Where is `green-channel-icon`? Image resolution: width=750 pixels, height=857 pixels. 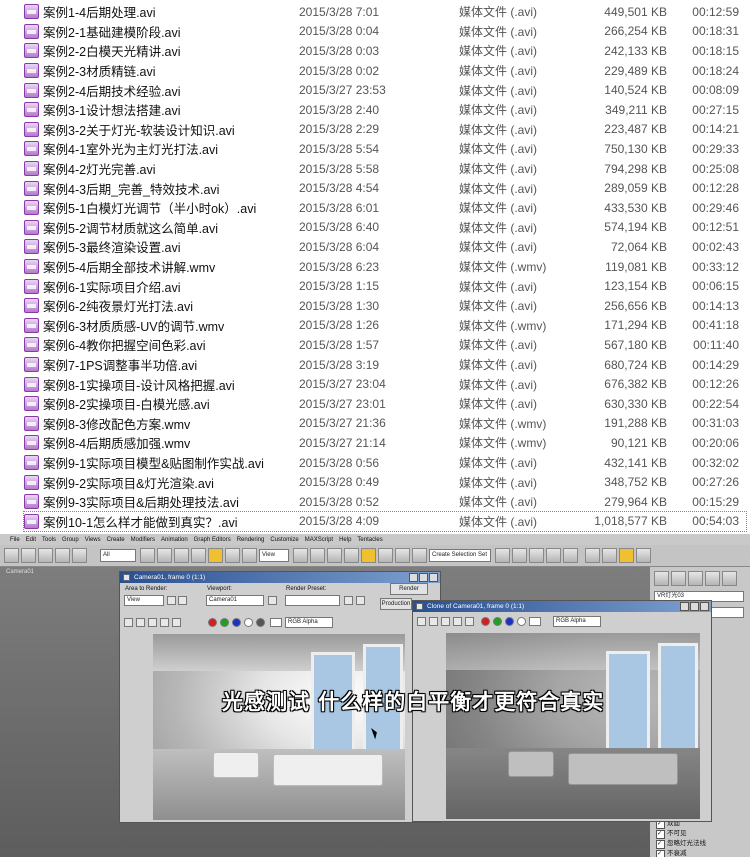
green-channel-icon is located at coordinates (497, 621).